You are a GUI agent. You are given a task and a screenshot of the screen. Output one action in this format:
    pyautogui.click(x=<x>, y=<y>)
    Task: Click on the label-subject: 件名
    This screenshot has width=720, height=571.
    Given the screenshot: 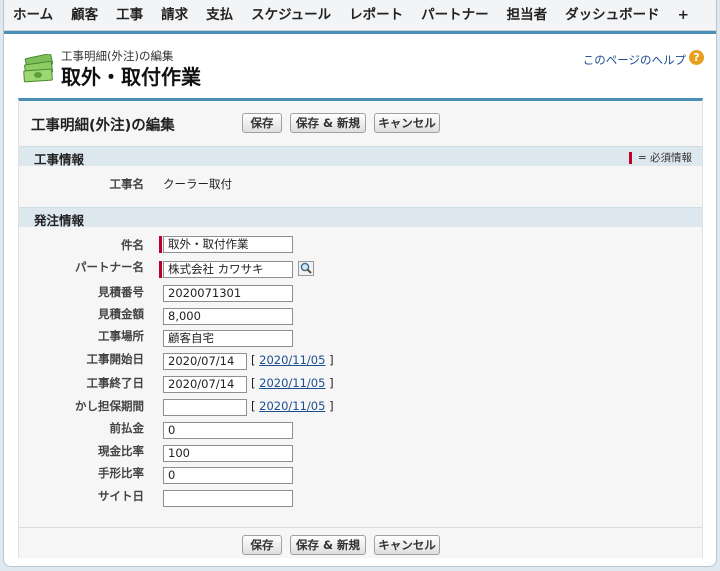 What is the action you would take?
    pyautogui.click(x=132, y=245)
    